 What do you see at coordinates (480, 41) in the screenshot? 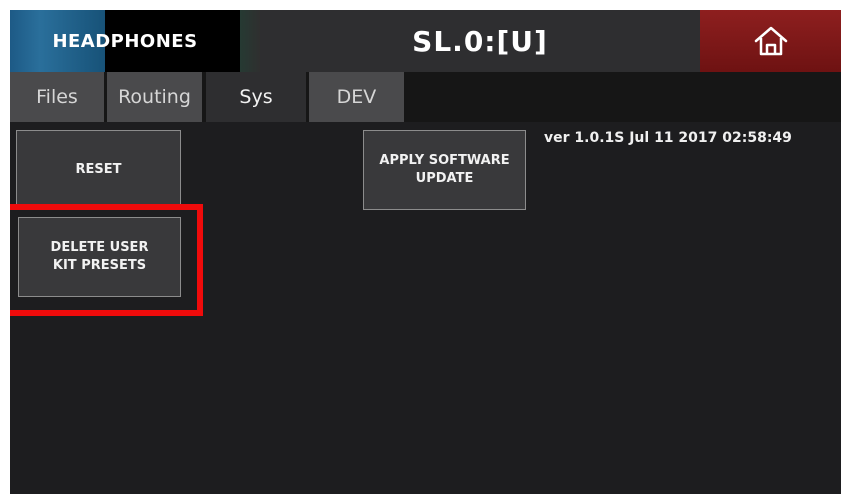
I see `kit-title: SL.0:[U]` at bounding box center [480, 41].